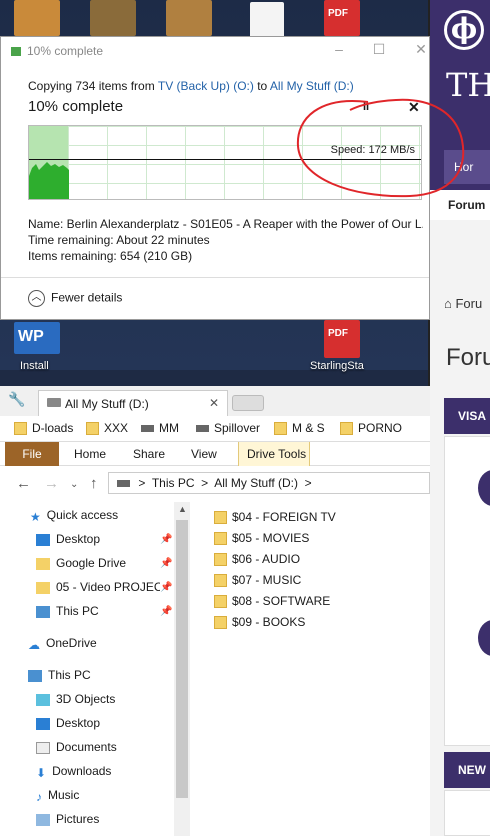  Describe the element at coordinates (36, 298) in the screenshot. I see `chevron-up-icon: ︿` at that location.